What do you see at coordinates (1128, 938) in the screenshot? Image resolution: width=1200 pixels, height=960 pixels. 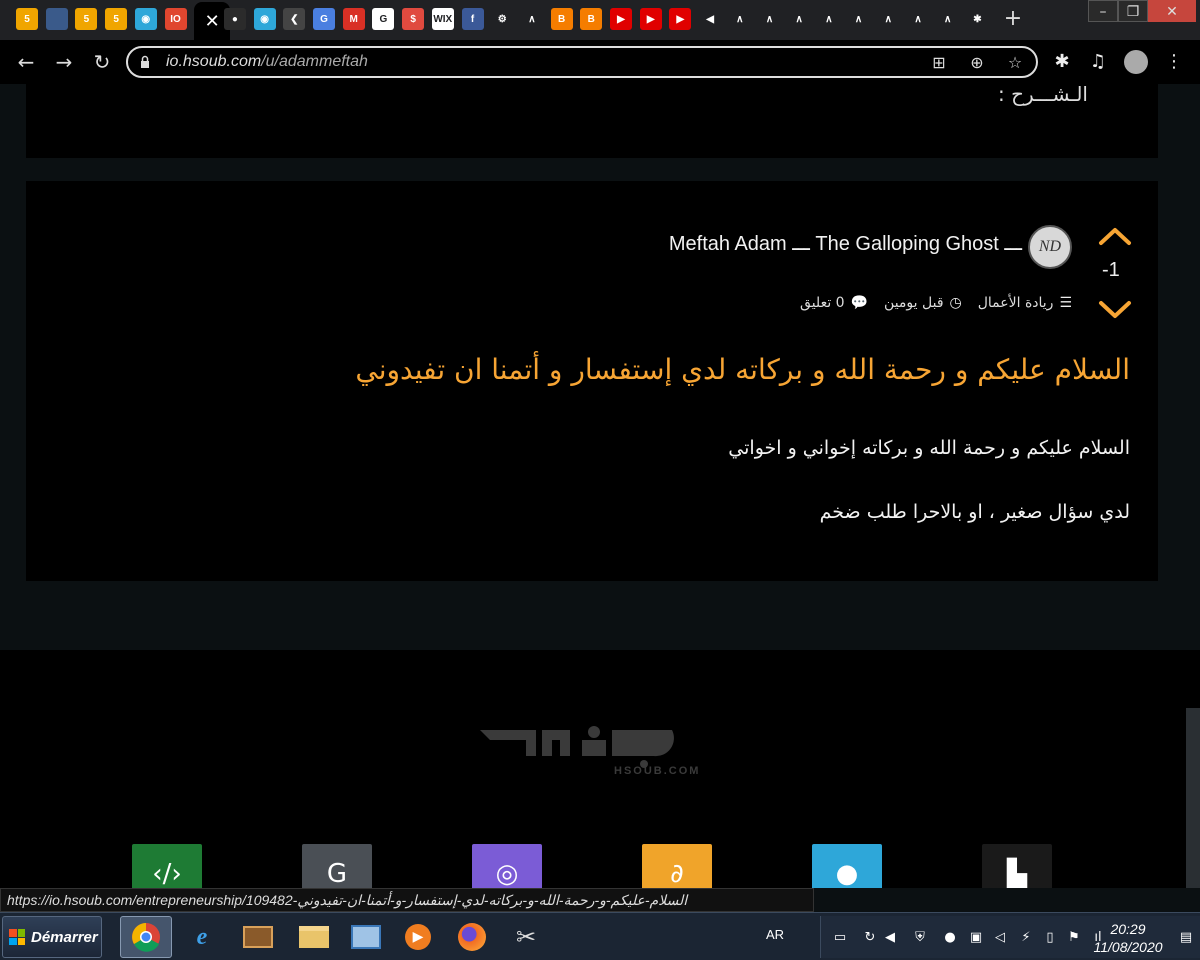 I see `clock: 20:29 11/08/2020` at bounding box center [1128, 938].